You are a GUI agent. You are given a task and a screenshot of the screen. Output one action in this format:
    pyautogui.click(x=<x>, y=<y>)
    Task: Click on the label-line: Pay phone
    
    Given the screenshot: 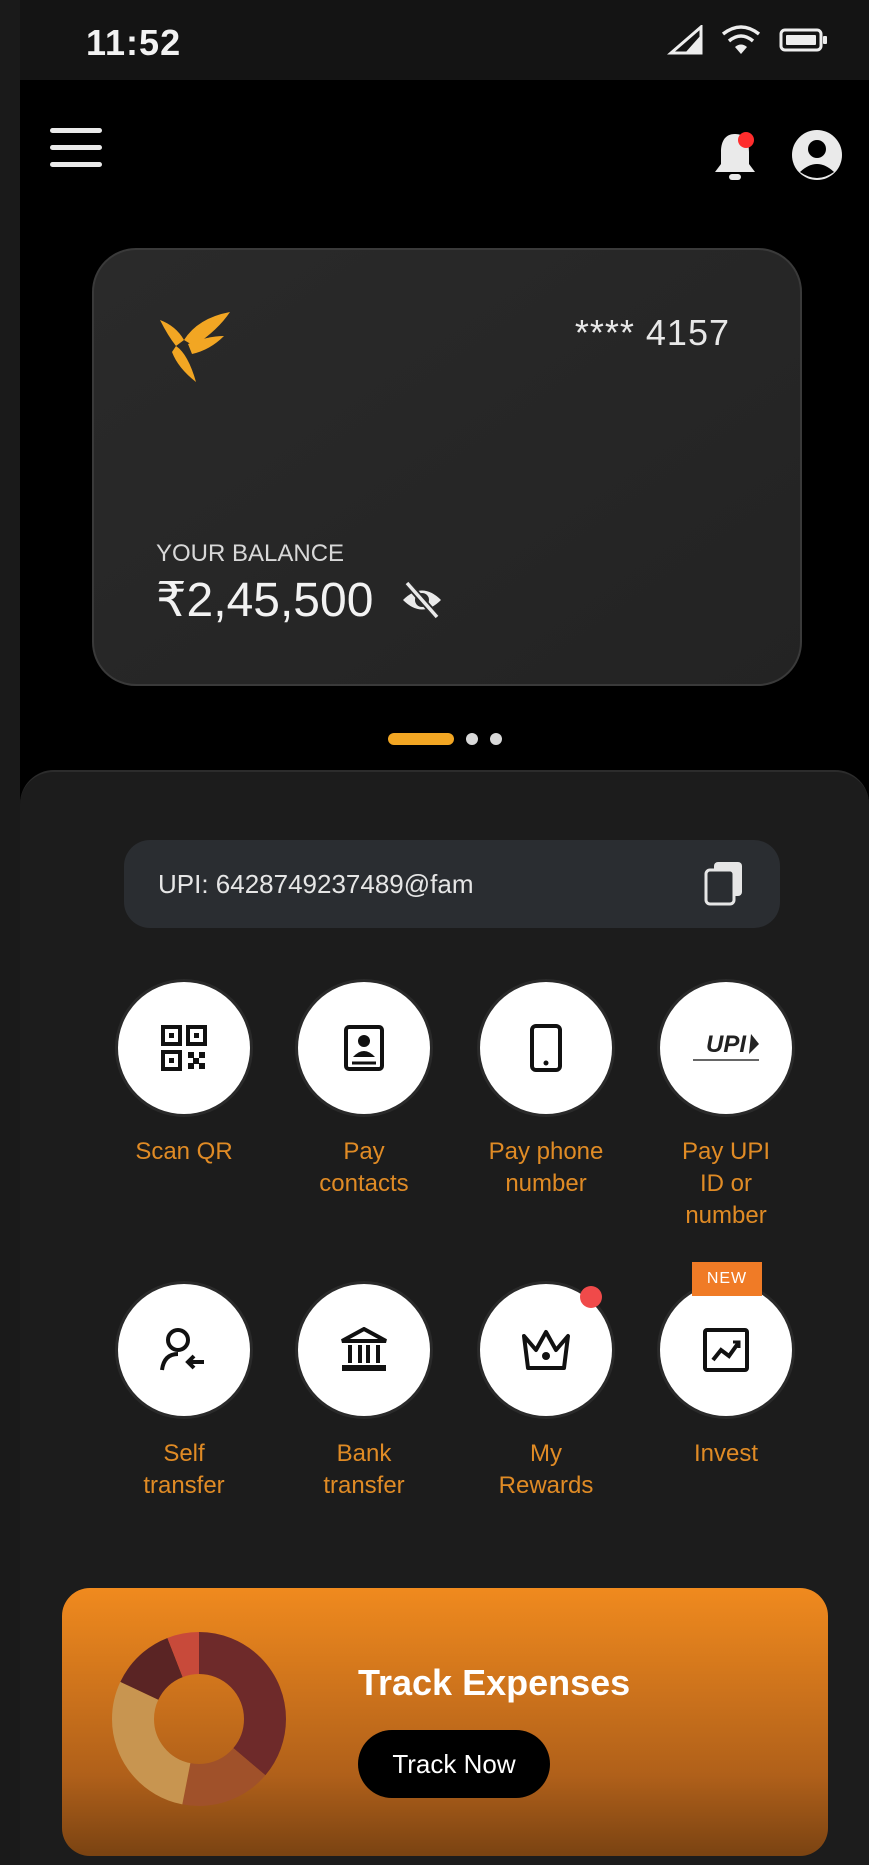 What is the action you would take?
    pyautogui.click(x=546, y=1151)
    